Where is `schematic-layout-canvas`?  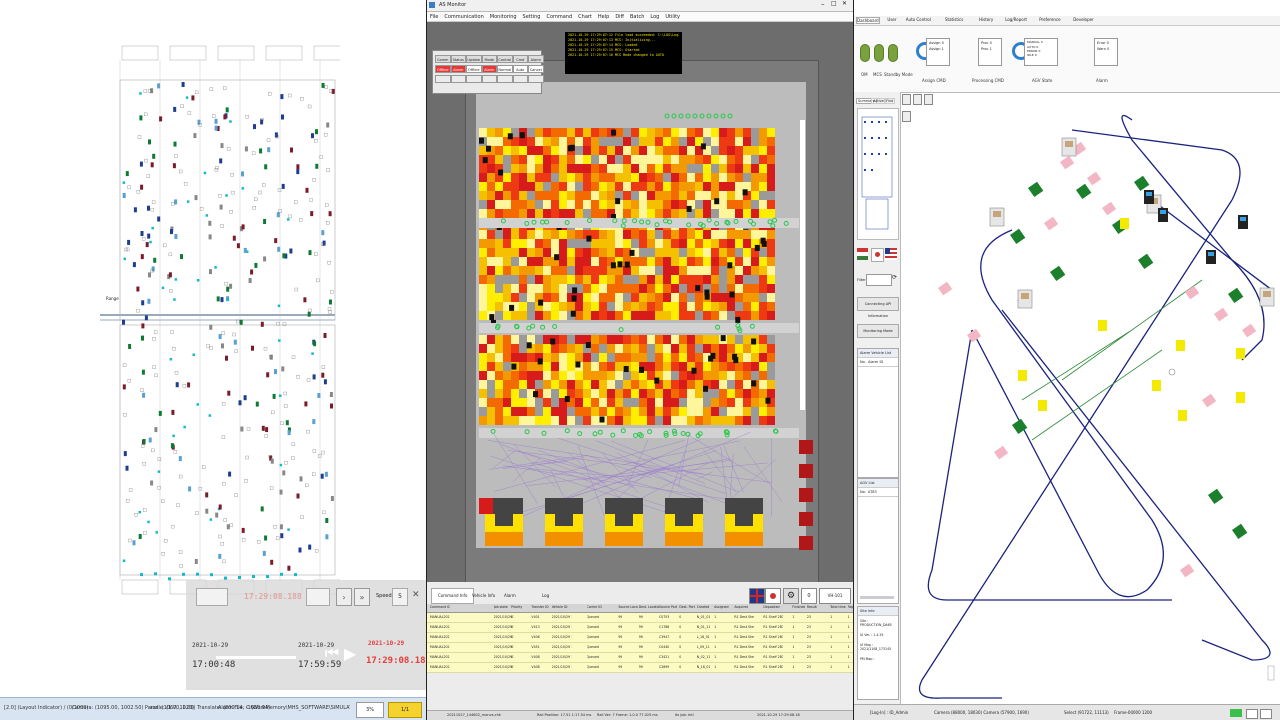
schematic-layout-canvas is located at coordinates (220, 320).